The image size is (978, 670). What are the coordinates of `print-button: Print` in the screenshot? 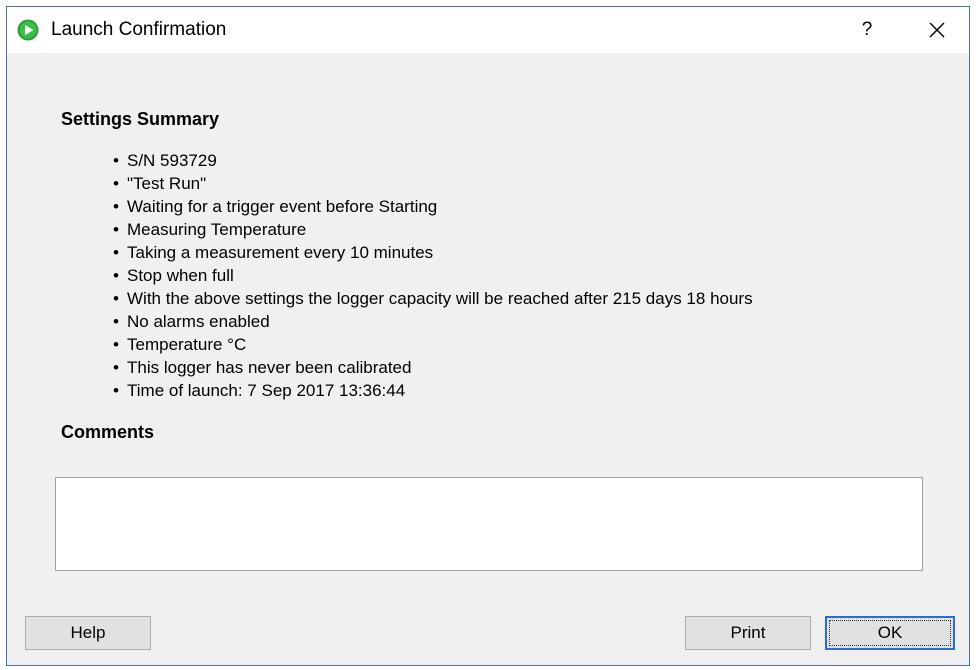 It's located at (748, 633).